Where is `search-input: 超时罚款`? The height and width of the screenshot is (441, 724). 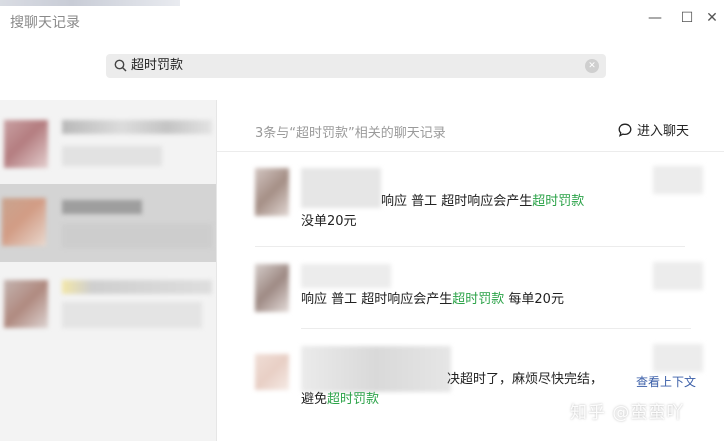 search-input: 超时罚款 is located at coordinates (157, 66).